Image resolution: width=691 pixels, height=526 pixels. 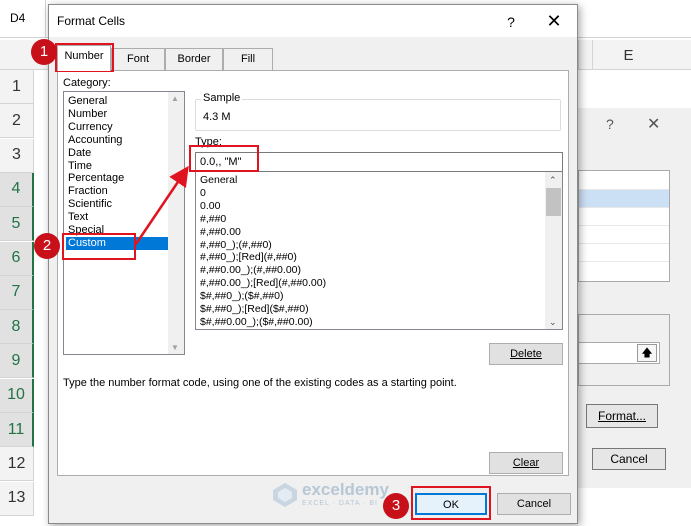 I want to click on category-item: Currency, so click(x=90, y=127).